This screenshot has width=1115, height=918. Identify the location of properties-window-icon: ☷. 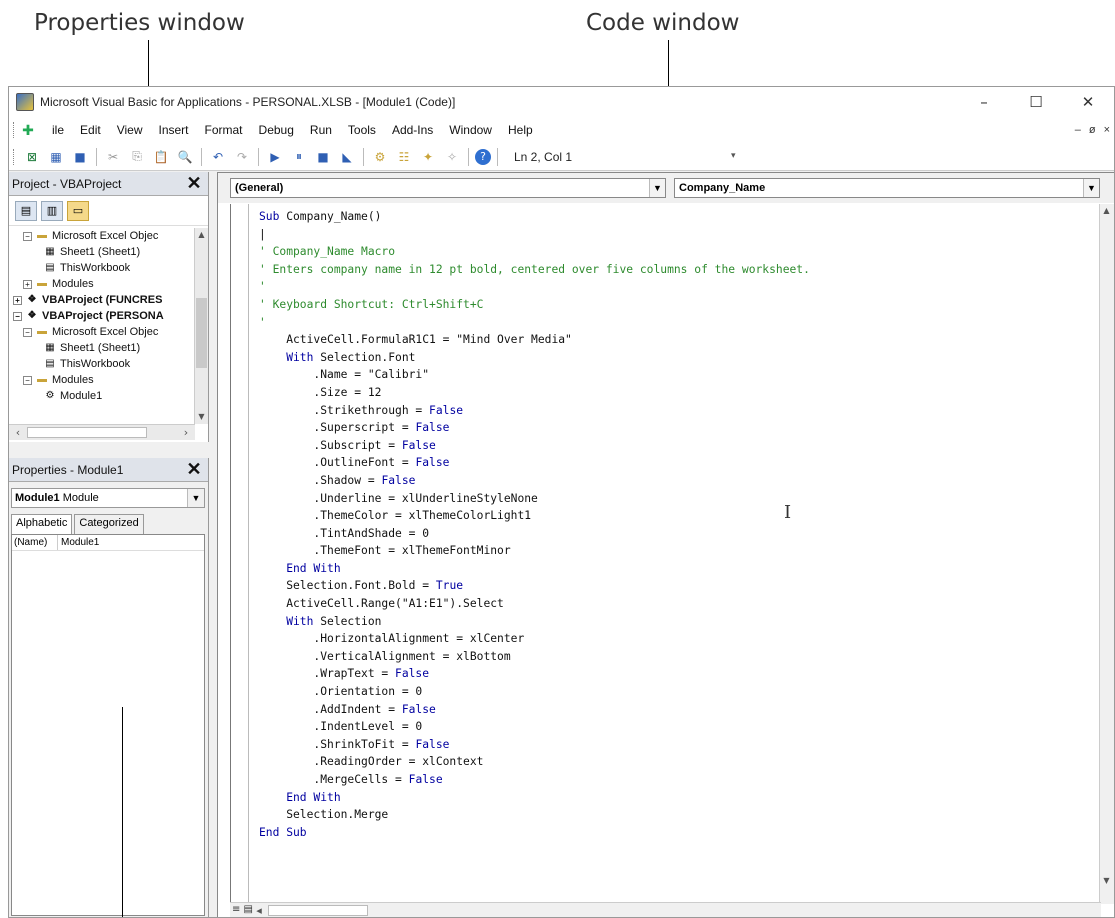
(404, 157).